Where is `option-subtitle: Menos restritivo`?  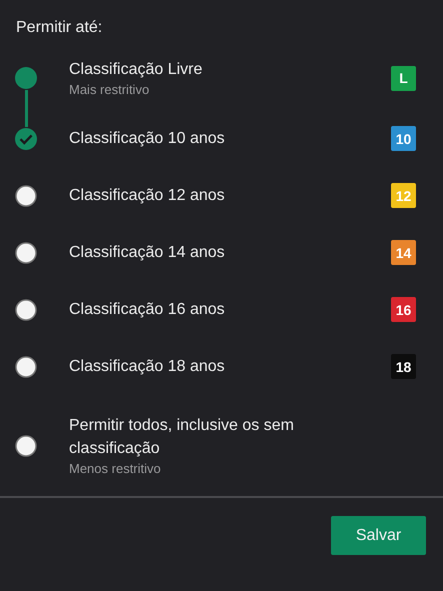 option-subtitle: Menos restritivo is located at coordinates (115, 469).